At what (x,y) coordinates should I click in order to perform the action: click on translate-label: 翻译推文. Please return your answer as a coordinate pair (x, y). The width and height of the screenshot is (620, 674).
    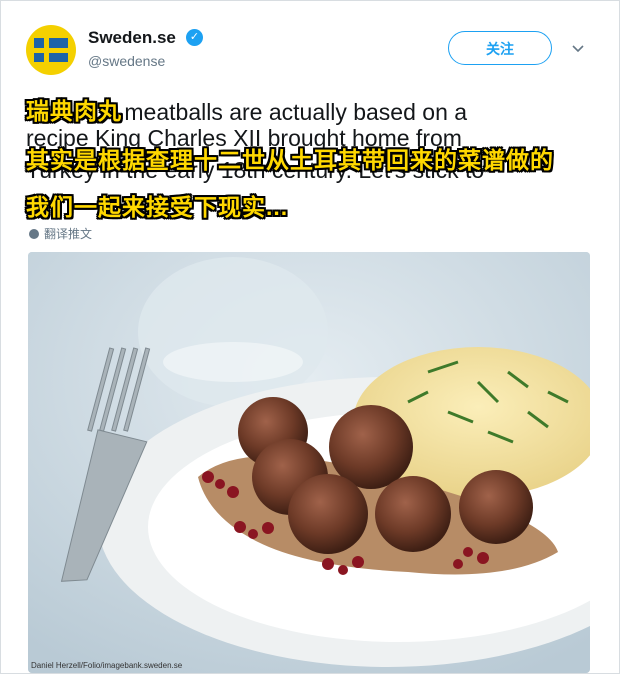
    Looking at the image, I should click on (68, 234).